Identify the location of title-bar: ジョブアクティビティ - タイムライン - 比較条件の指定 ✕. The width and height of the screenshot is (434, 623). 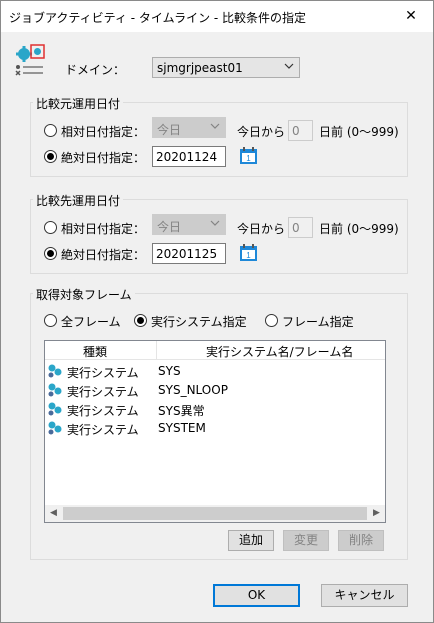
(217, 16).